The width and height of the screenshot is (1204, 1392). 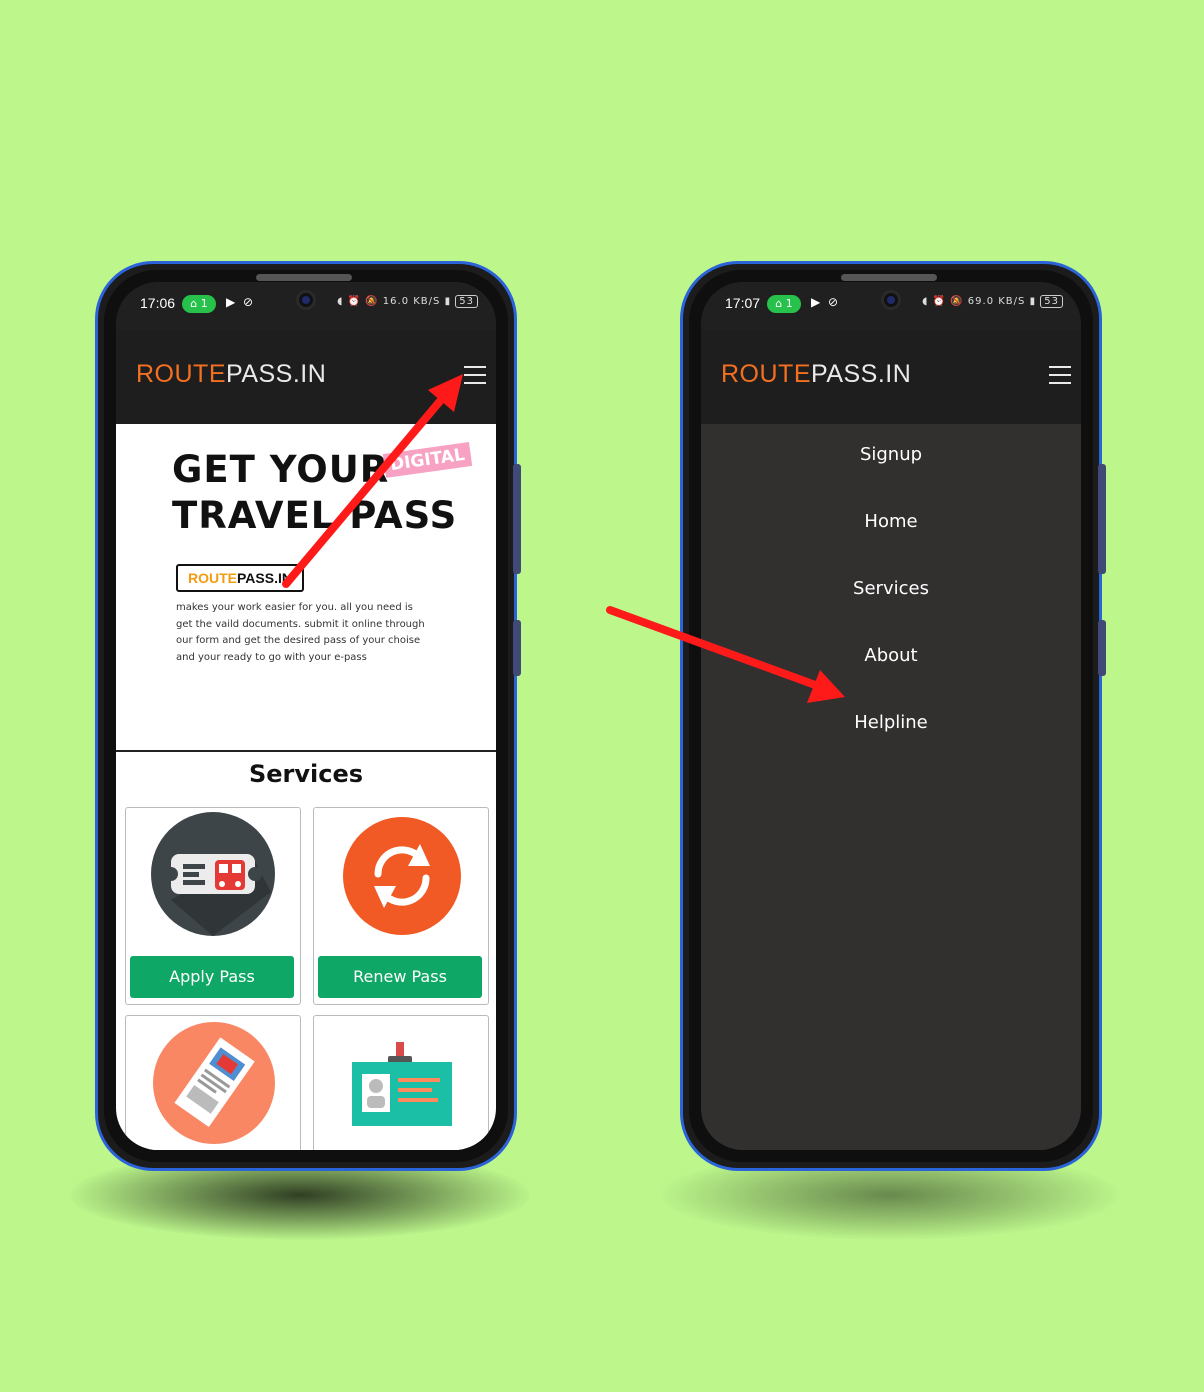 I want to click on brand-chip: ROUTEPASS.IN, so click(x=240, y=578).